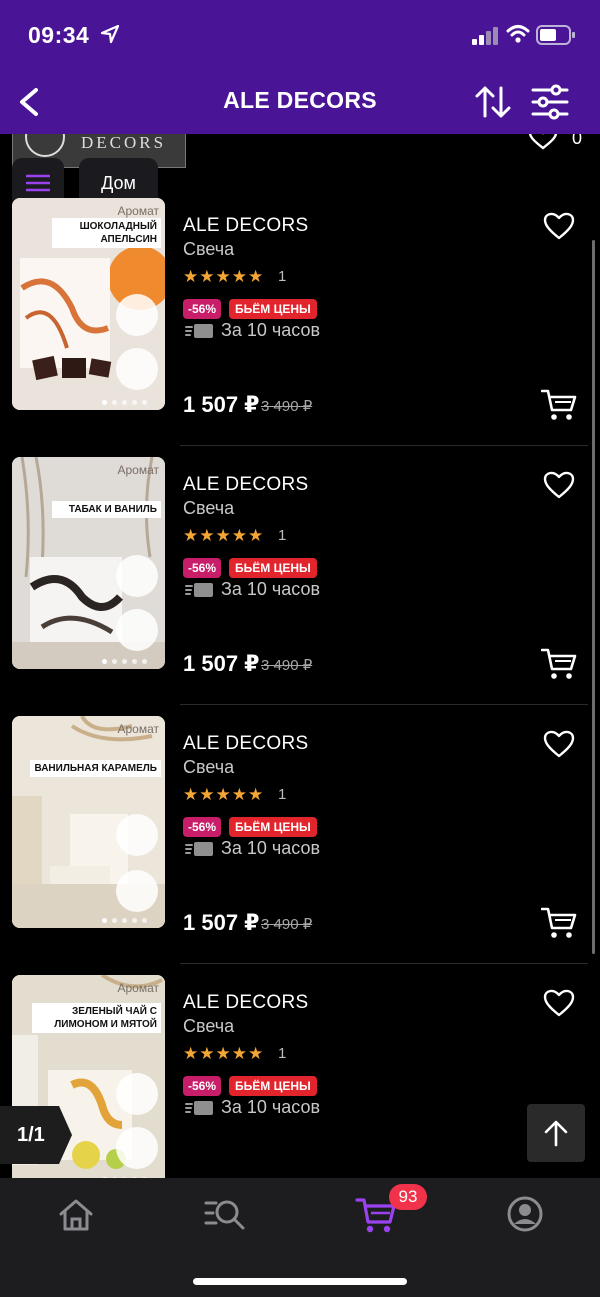 This screenshot has width=600, height=1297. I want to click on image-scent-label: ТАБАК И ВАНИЛЬ, so click(106, 509).